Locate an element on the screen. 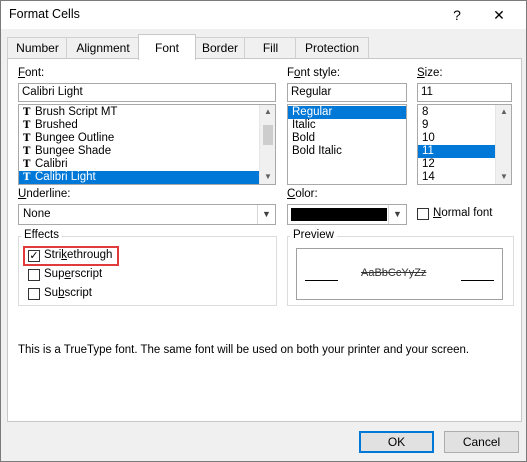 Image resolution: width=527 pixels, height=462 pixels. color-label: Color: is located at coordinates (302, 194).